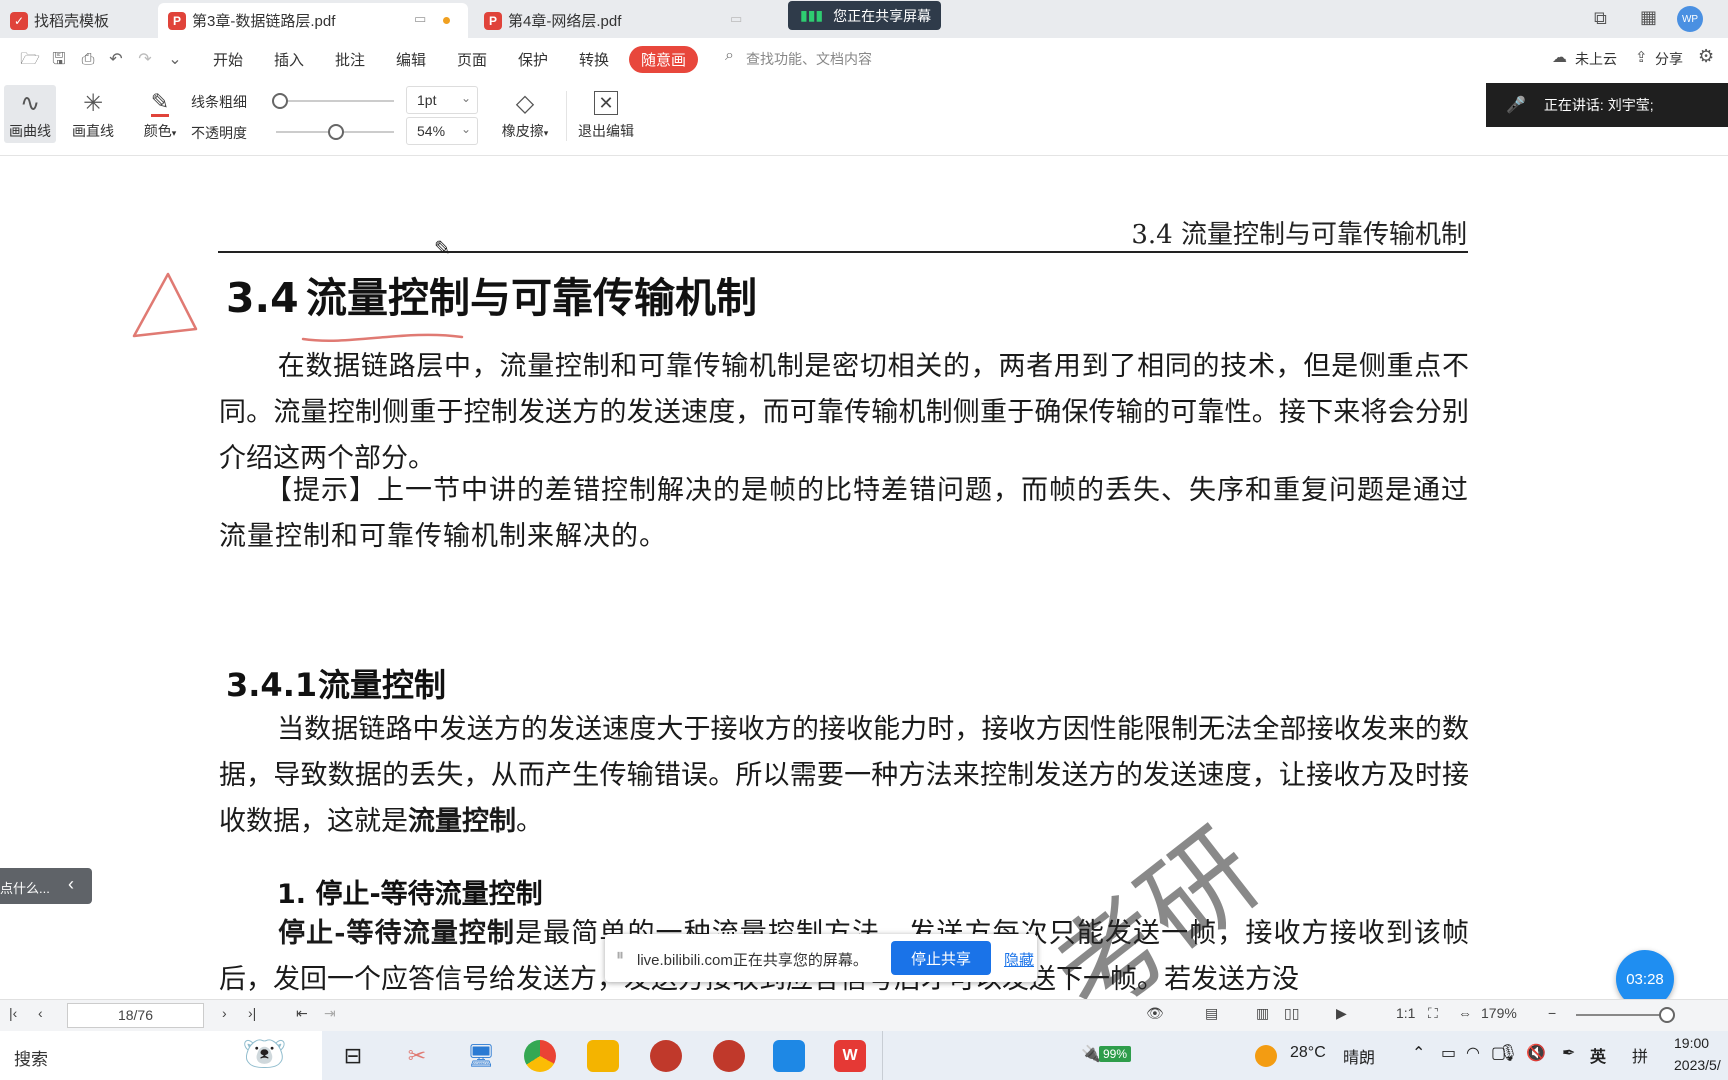 Image resolution: width=1728 pixels, height=1080 pixels. Describe the element at coordinates (462, 821) in the screenshot. I see `flow-control-term: 流量控制` at that location.